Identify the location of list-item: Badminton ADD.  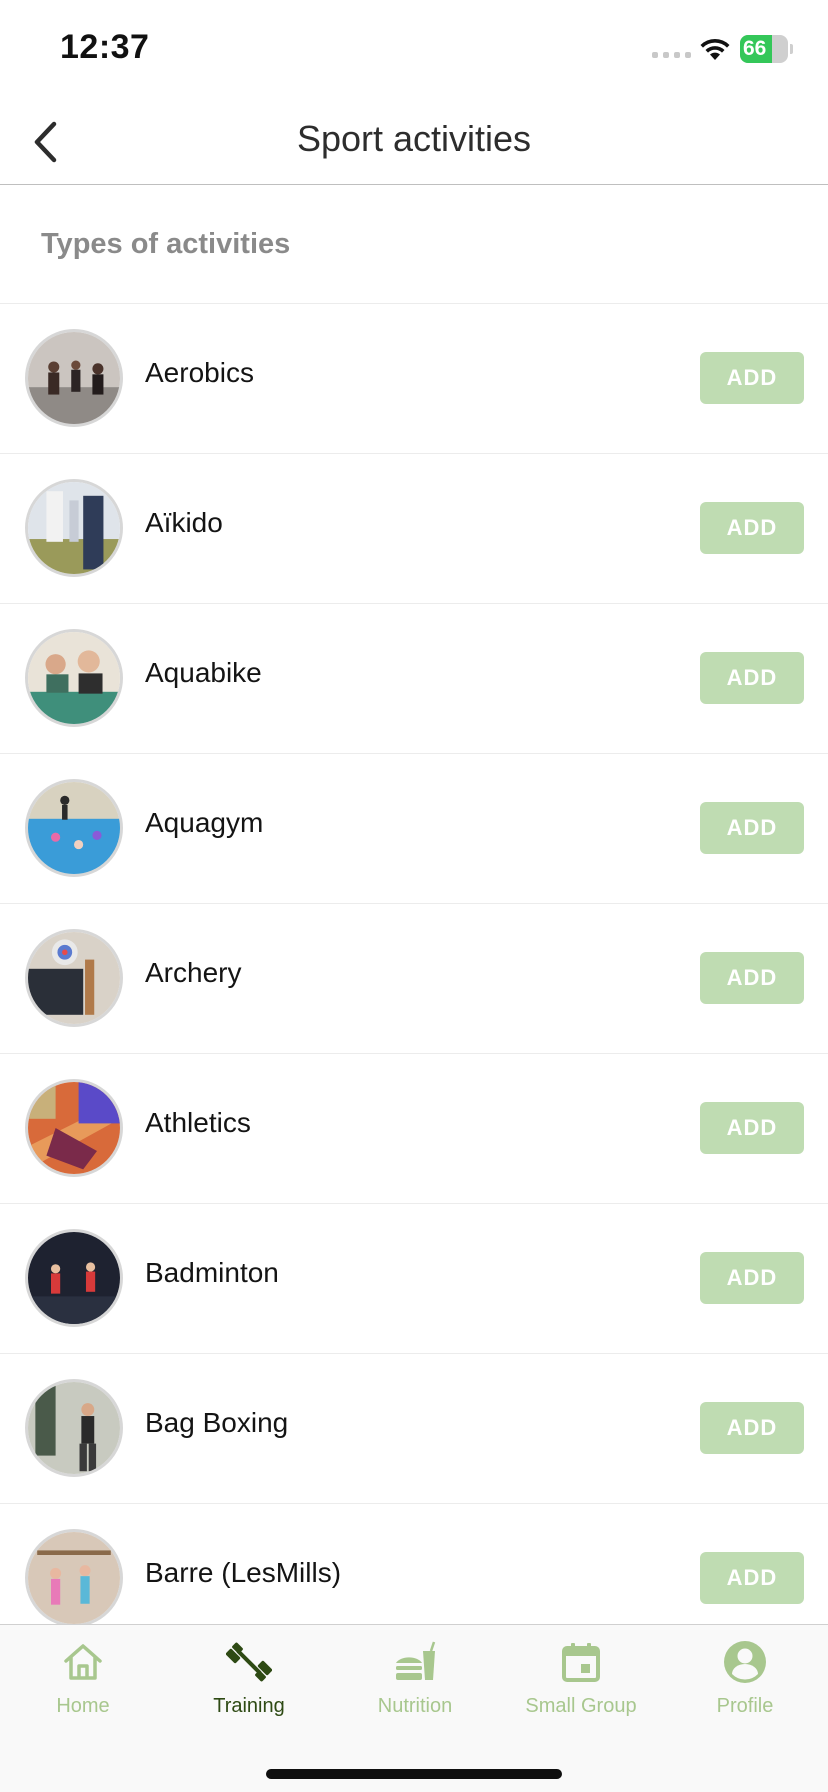
(414, 1279).